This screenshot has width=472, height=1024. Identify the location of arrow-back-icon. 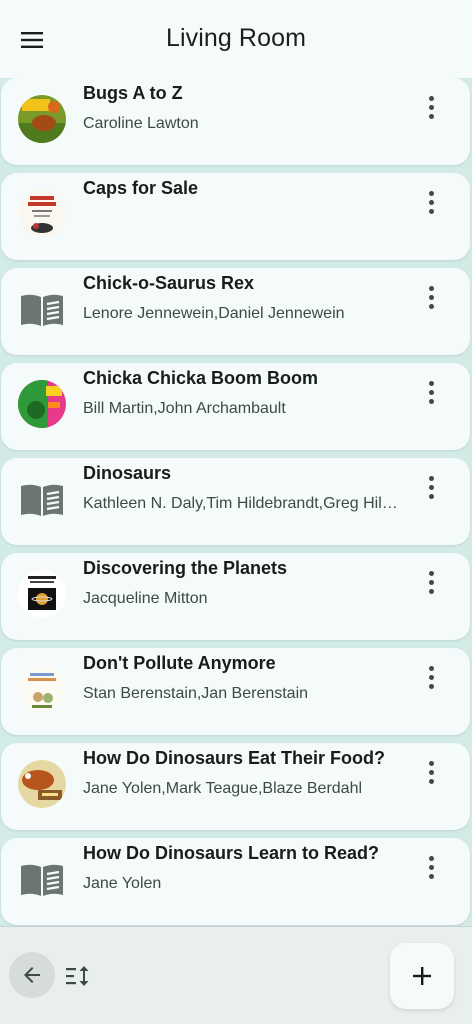
(32, 975).